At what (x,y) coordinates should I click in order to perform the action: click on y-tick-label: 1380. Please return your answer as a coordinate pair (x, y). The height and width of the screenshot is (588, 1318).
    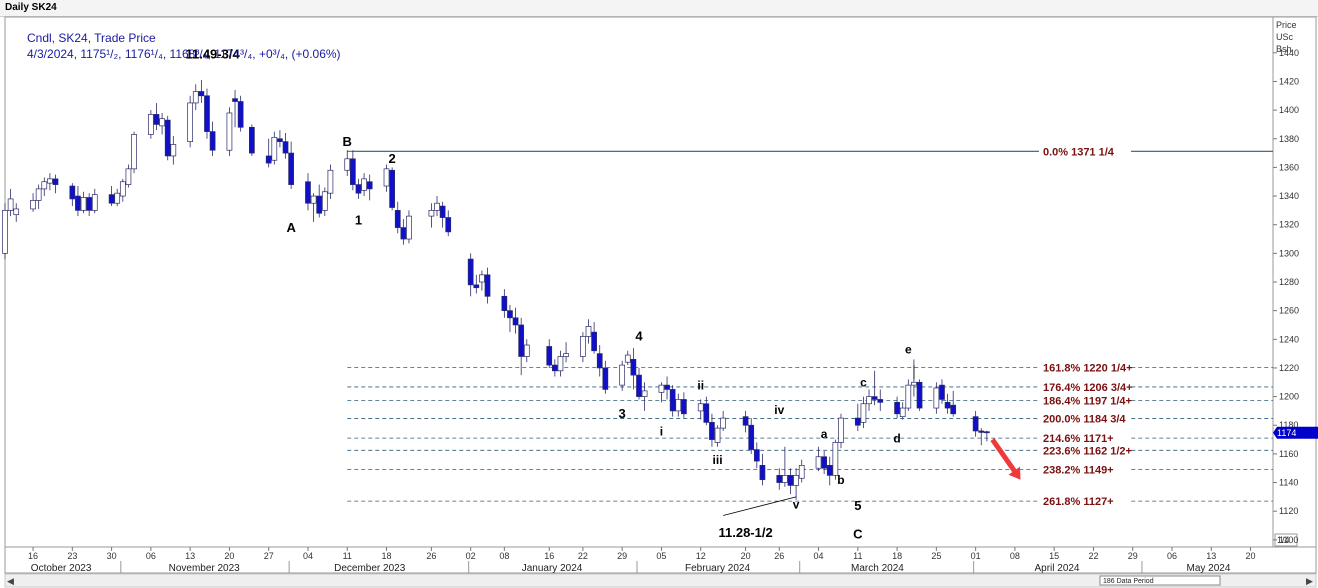
    Looking at the image, I should click on (1289, 139).